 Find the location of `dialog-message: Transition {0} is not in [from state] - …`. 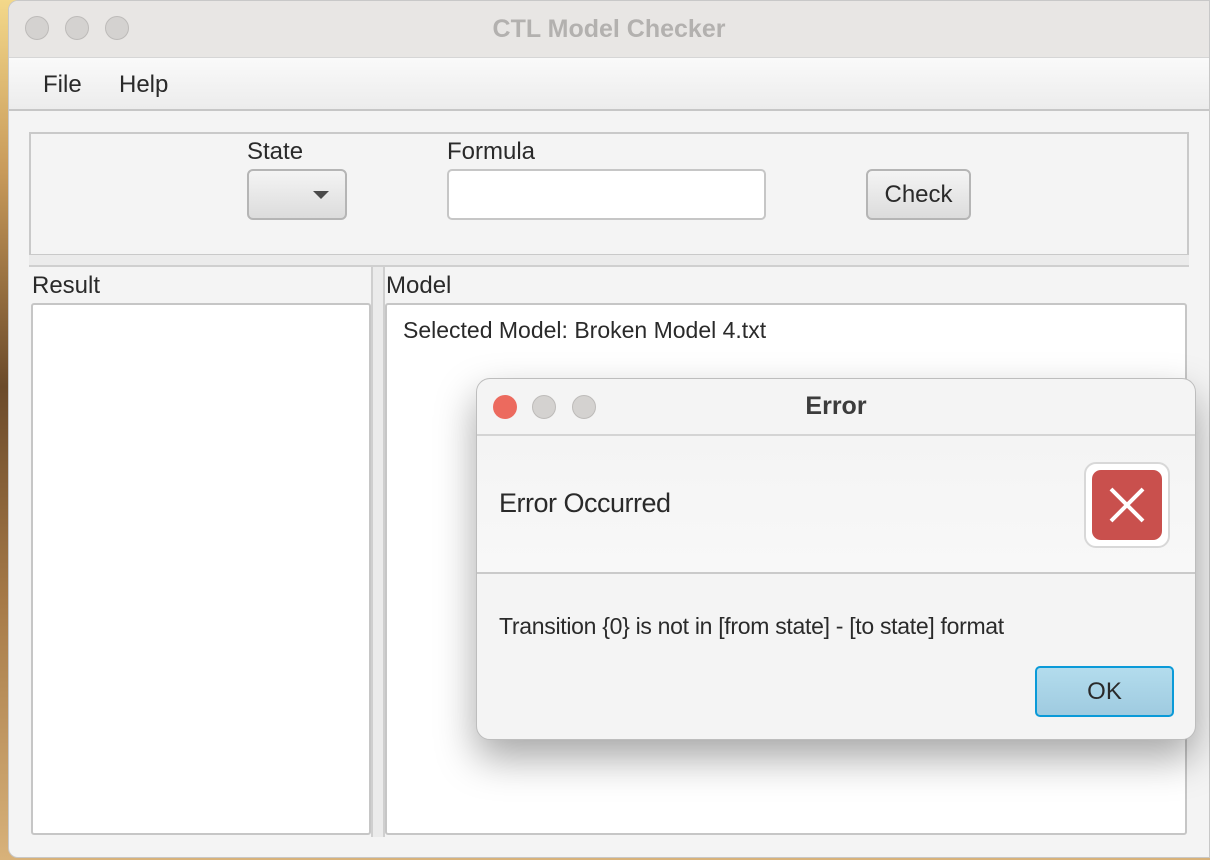

dialog-message: Transition {0} is not in [from state] - … is located at coordinates (751, 626).